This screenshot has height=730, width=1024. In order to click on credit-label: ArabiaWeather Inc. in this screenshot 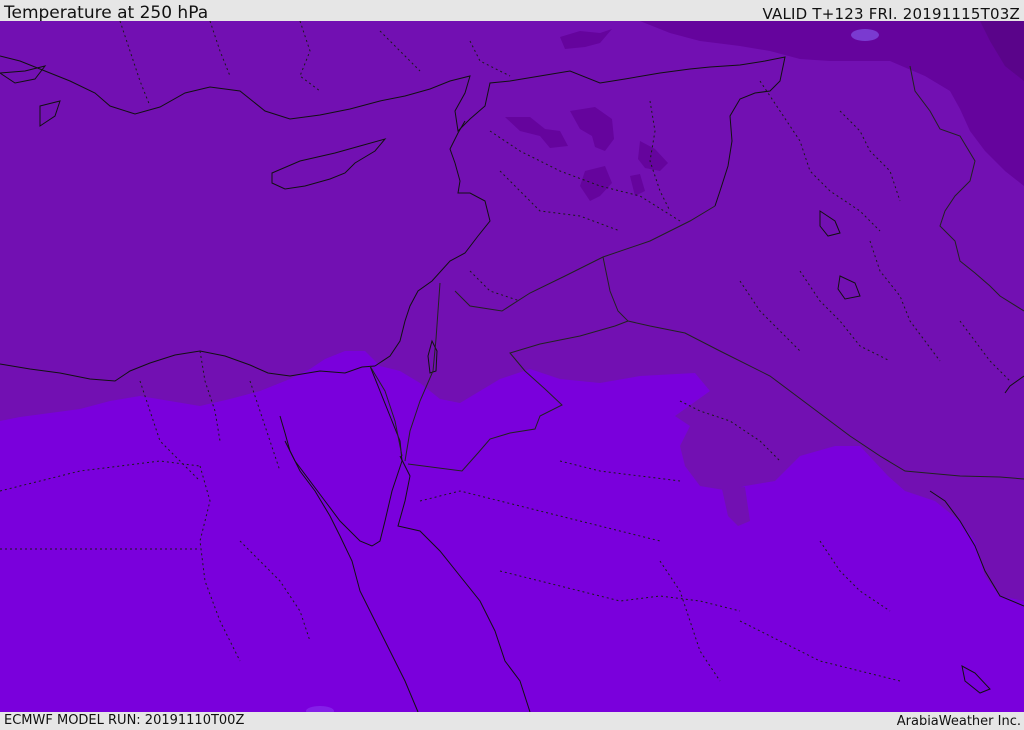, I will do `click(958, 721)`.